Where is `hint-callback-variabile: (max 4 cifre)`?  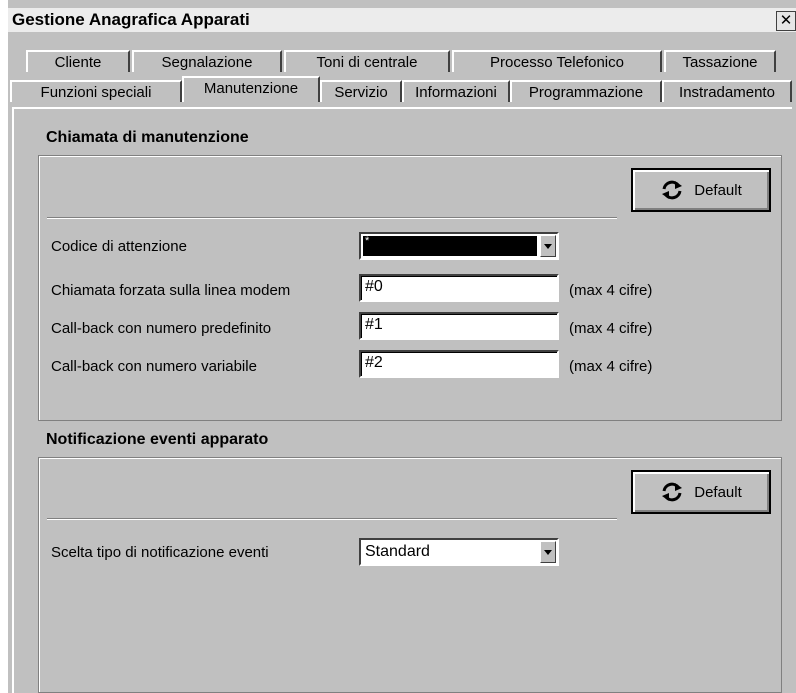
hint-callback-variabile: (max 4 cifre) is located at coordinates (611, 366).